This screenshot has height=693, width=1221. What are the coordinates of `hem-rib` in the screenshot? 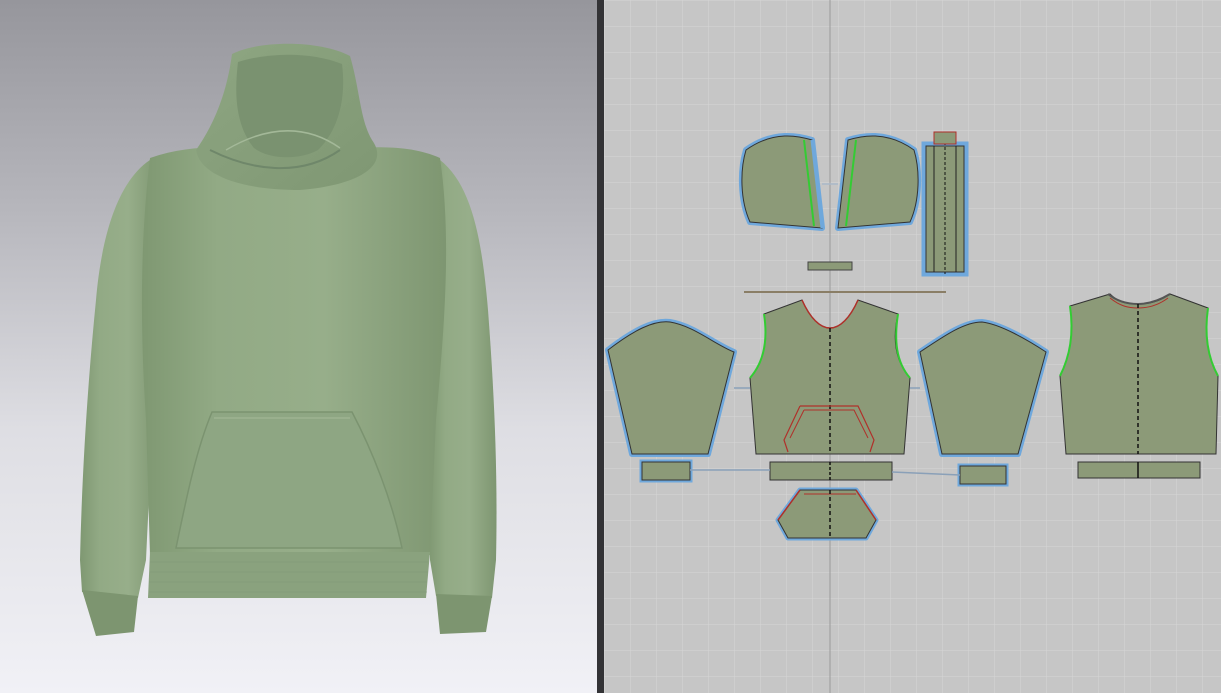 It's located at (289, 575).